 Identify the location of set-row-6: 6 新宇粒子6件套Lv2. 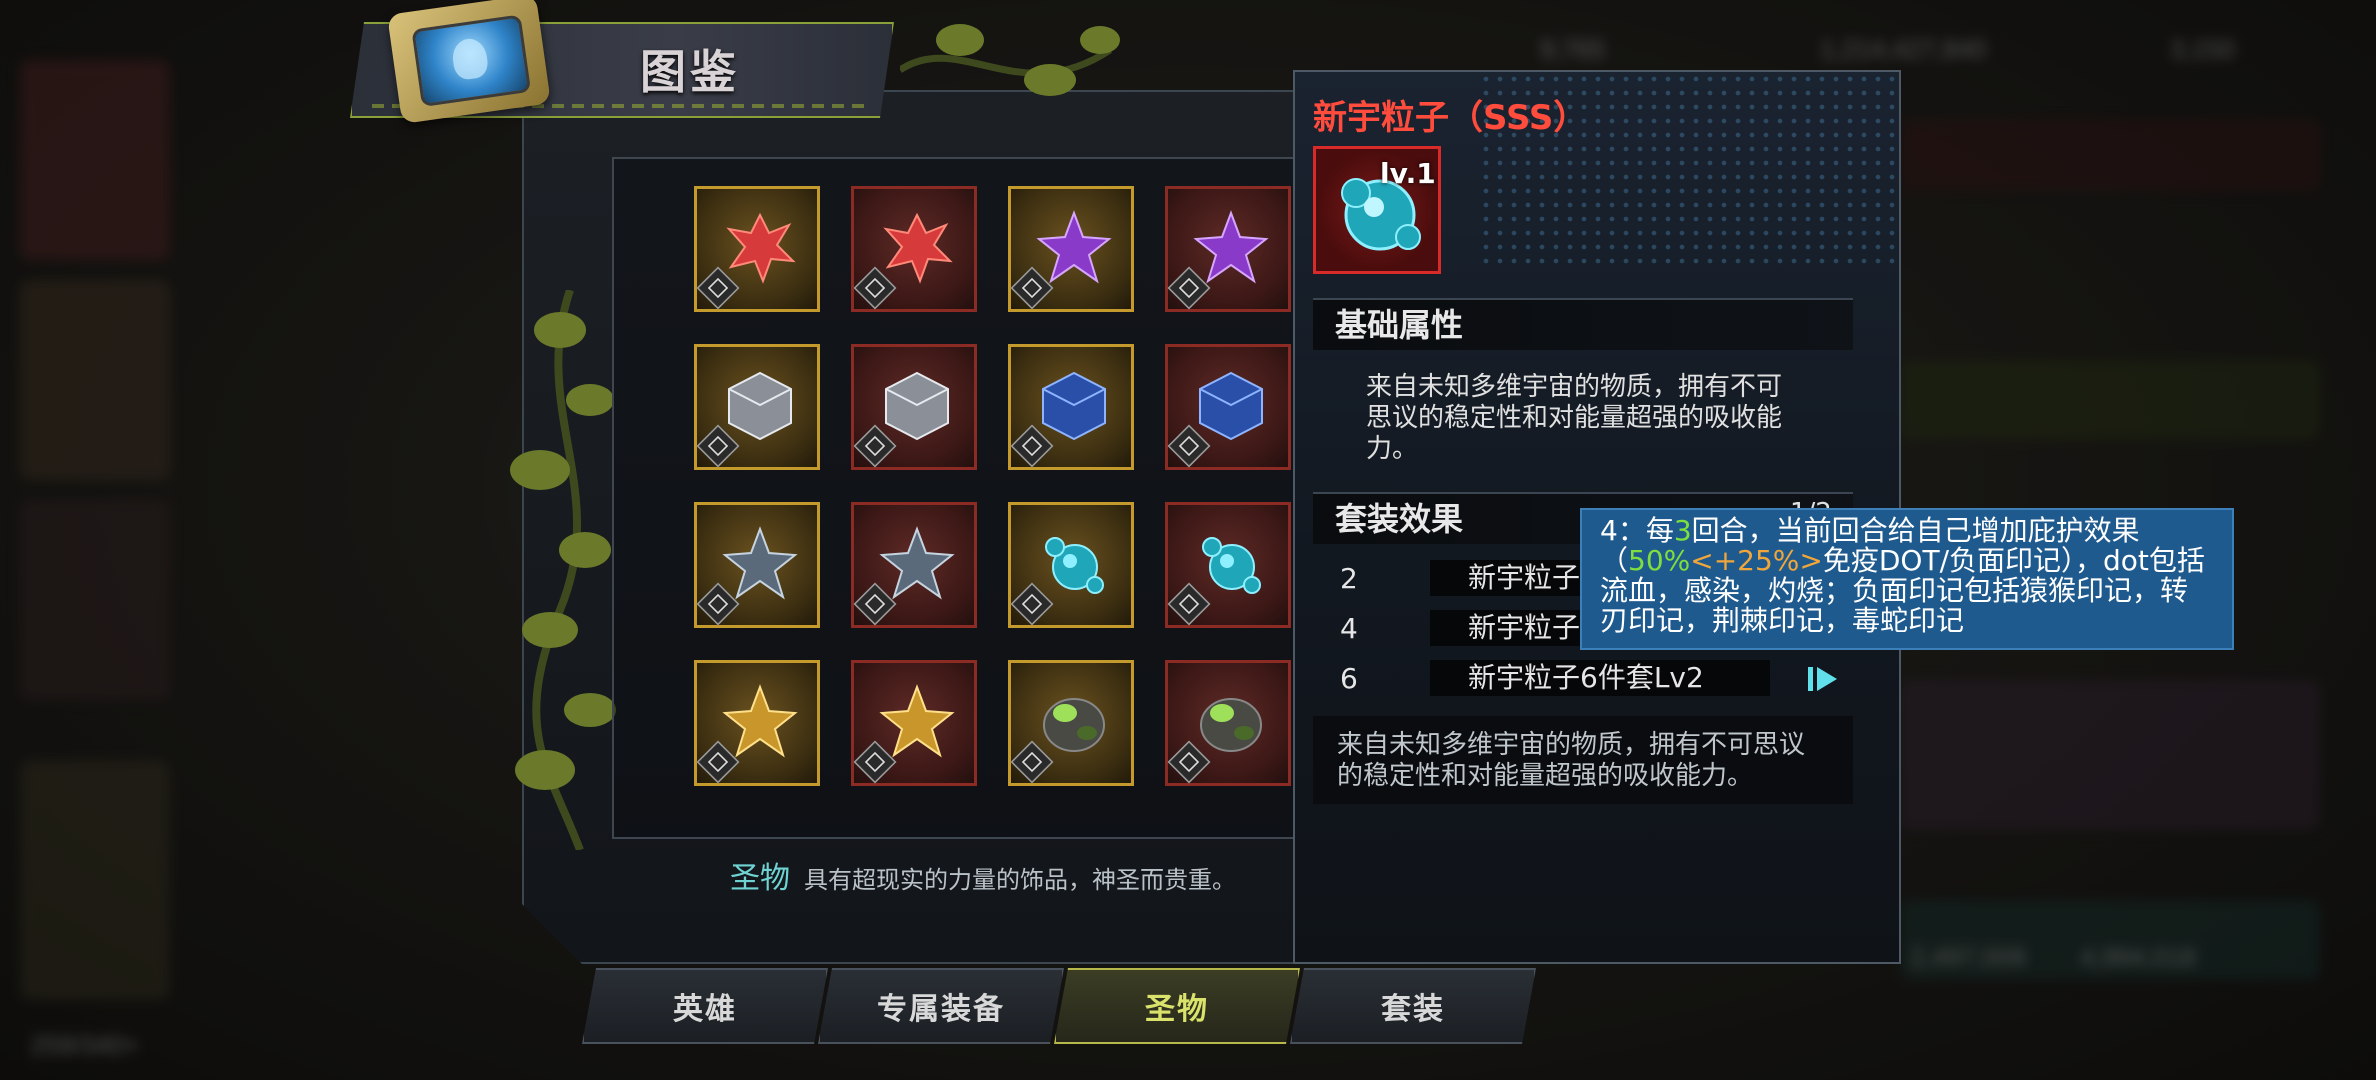
(1555, 678).